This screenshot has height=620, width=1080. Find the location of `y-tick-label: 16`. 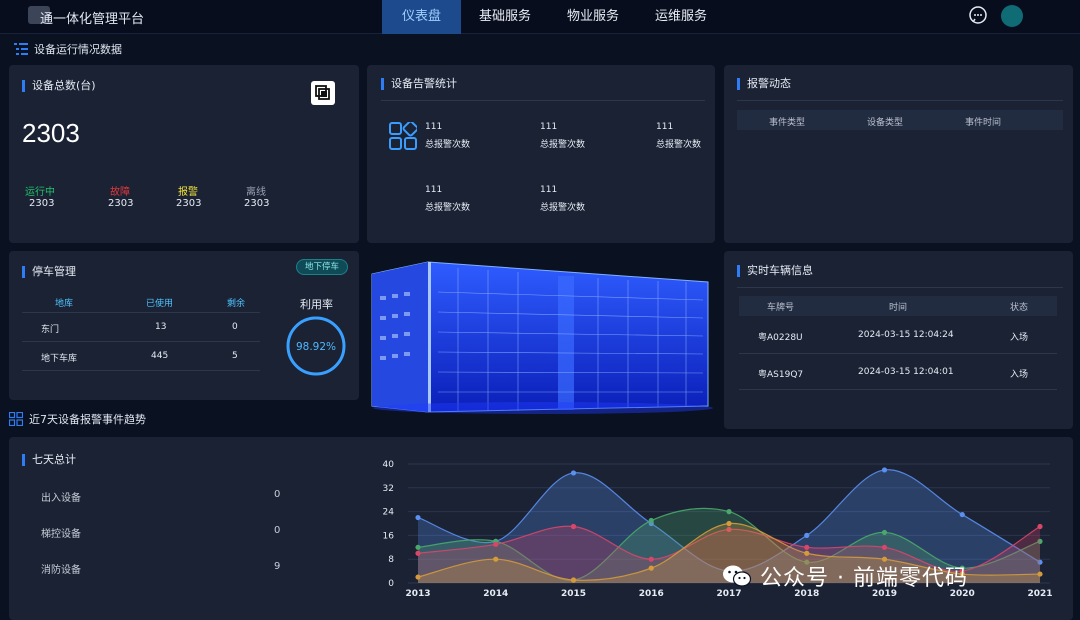

y-tick-label: 16 is located at coordinates (389, 536).